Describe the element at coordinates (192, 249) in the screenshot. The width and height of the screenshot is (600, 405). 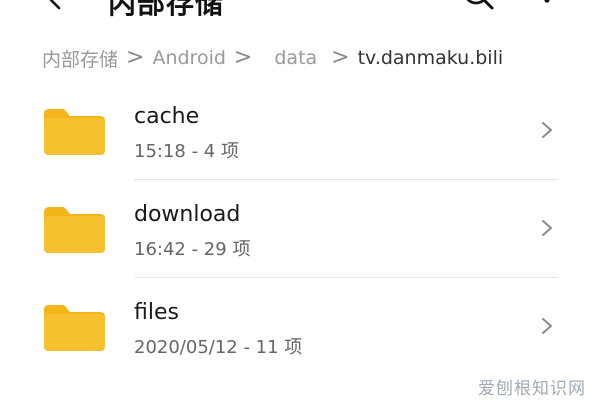
I see `folder-meta: 16:42 - 29 项` at that location.